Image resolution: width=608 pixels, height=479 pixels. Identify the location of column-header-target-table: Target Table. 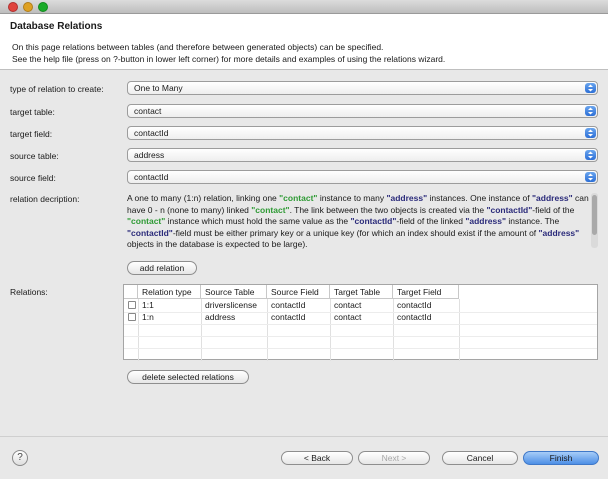
(361, 292).